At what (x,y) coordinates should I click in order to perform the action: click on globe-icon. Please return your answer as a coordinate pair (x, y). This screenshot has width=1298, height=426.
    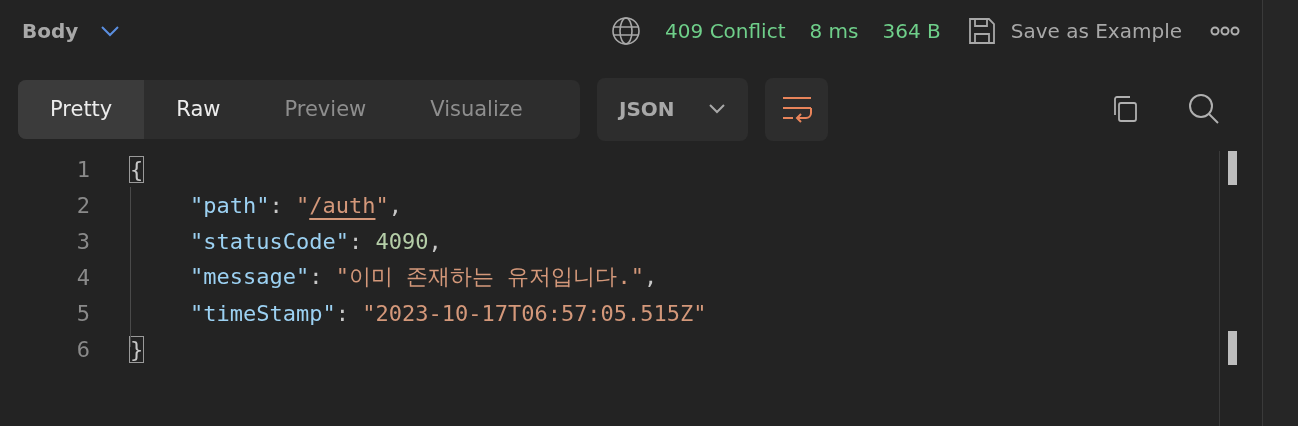
    Looking at the image, I should click on (626, 31).